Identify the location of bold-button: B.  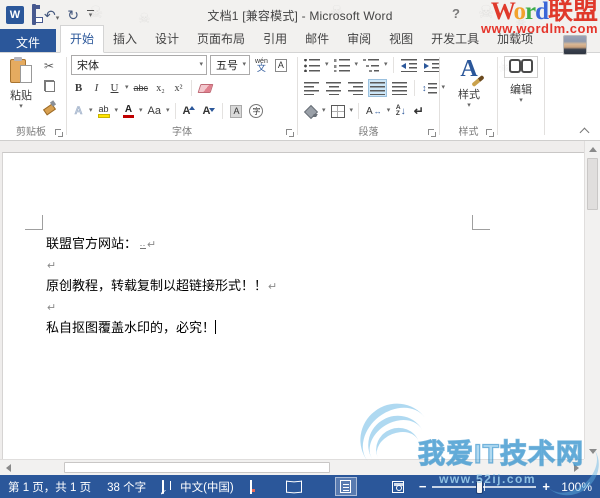
(78, 88).